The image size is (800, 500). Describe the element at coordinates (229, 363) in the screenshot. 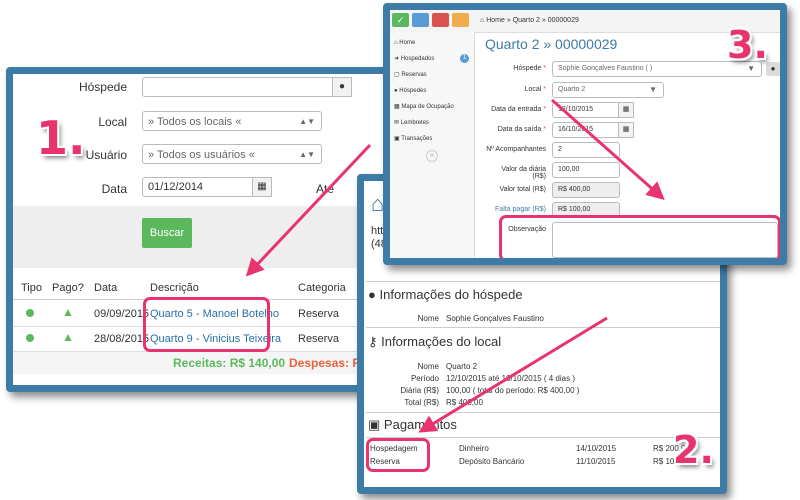

I see `income-total: Receitas: R$ 140,00` at that location.